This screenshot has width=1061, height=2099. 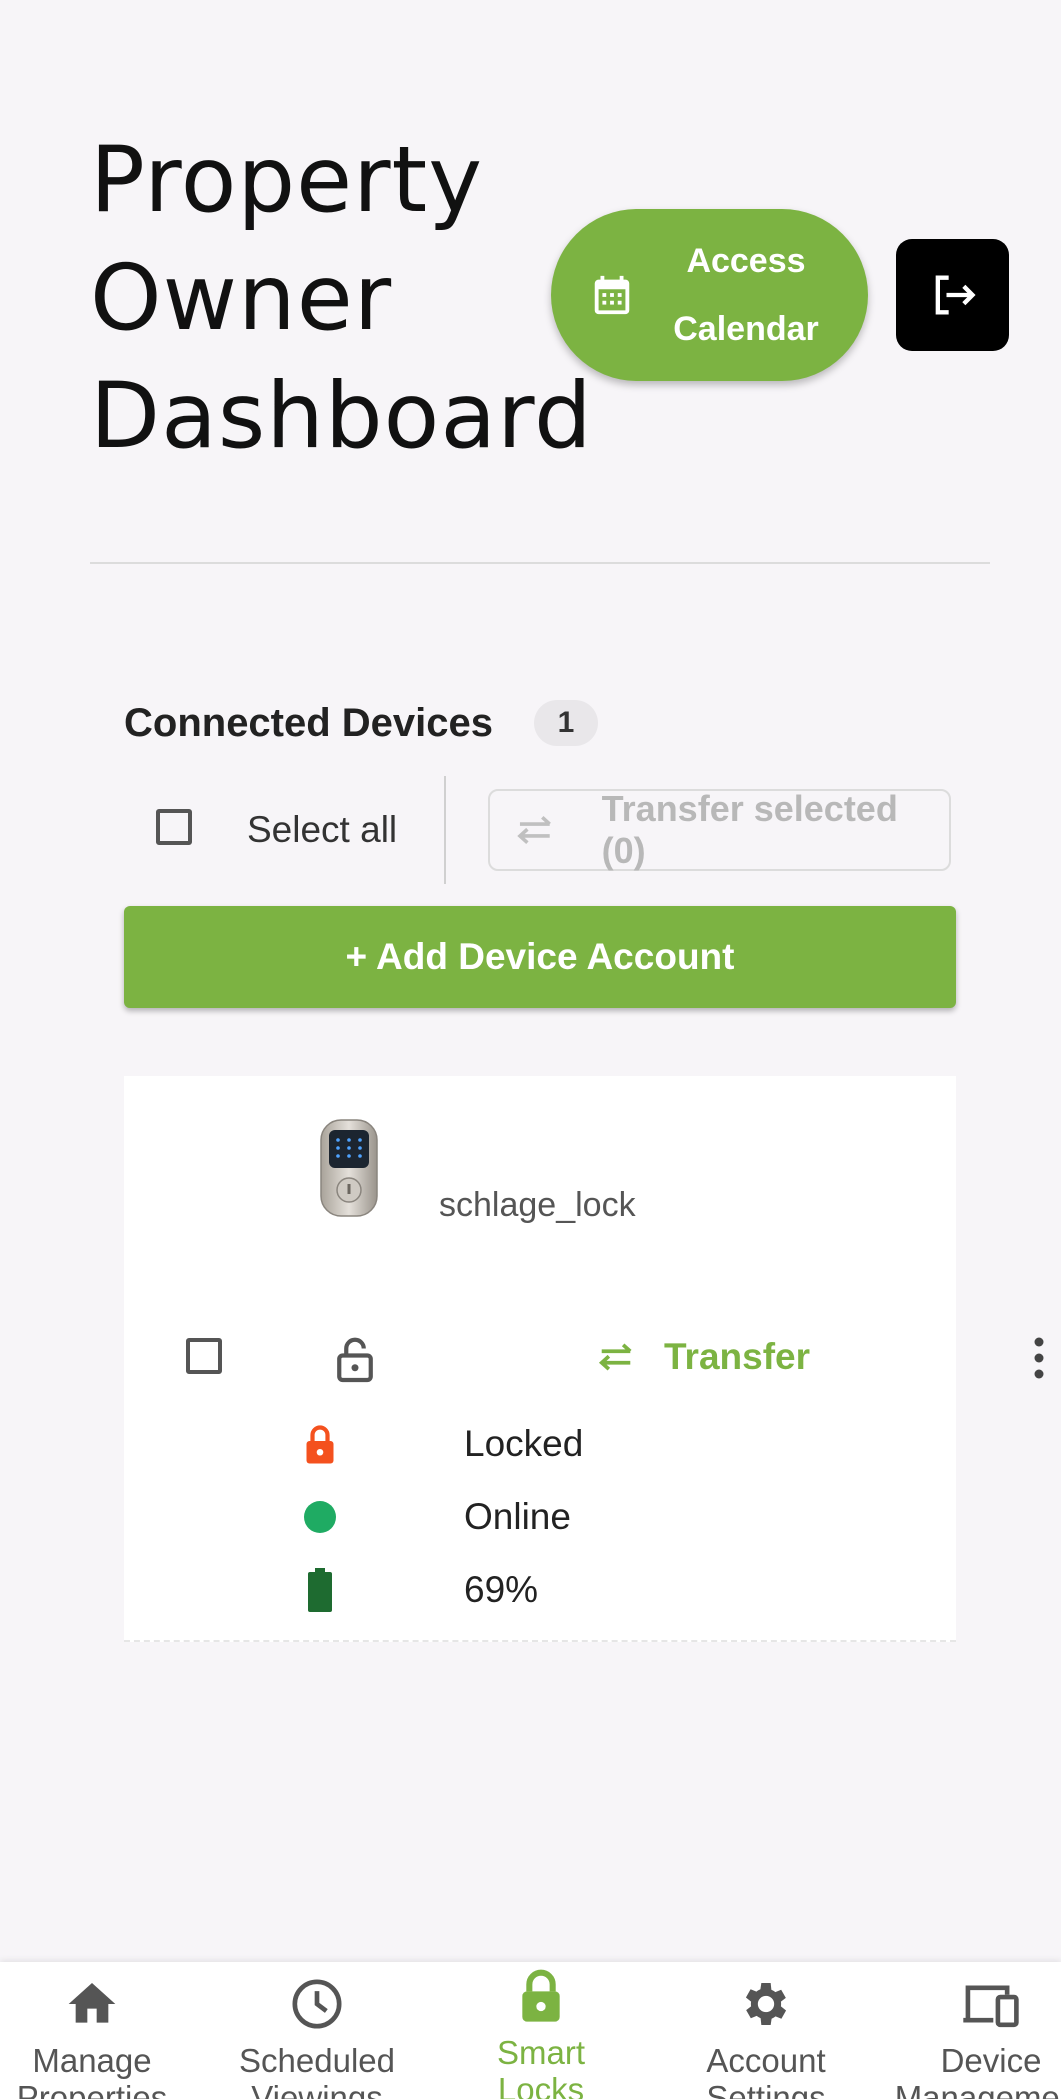 What do you see at coordinates (322, 830) in the screenshot?
I see `select-all-label: Select all` at bounding box center [322, 830].